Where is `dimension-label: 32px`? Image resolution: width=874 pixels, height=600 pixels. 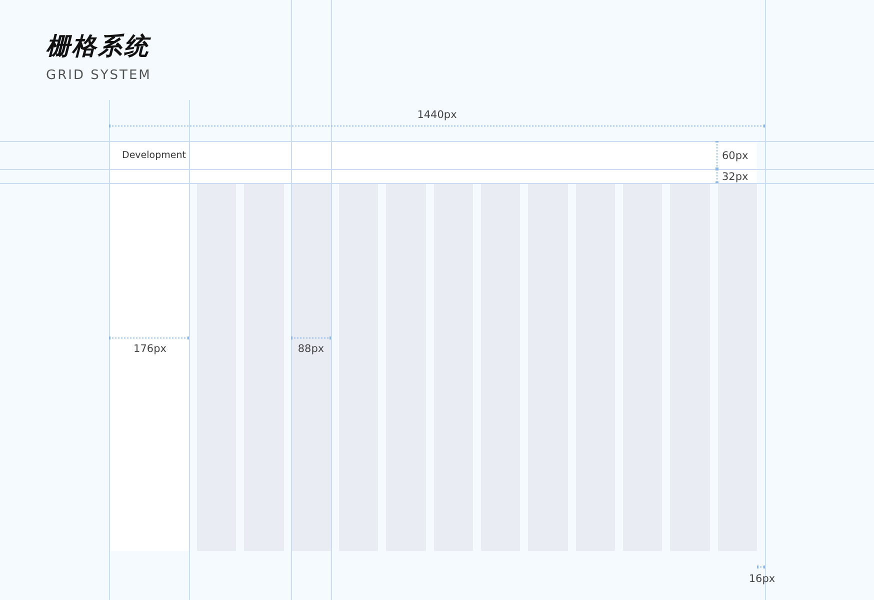 dimension-label: 32px is located at coordinates (735, 177).